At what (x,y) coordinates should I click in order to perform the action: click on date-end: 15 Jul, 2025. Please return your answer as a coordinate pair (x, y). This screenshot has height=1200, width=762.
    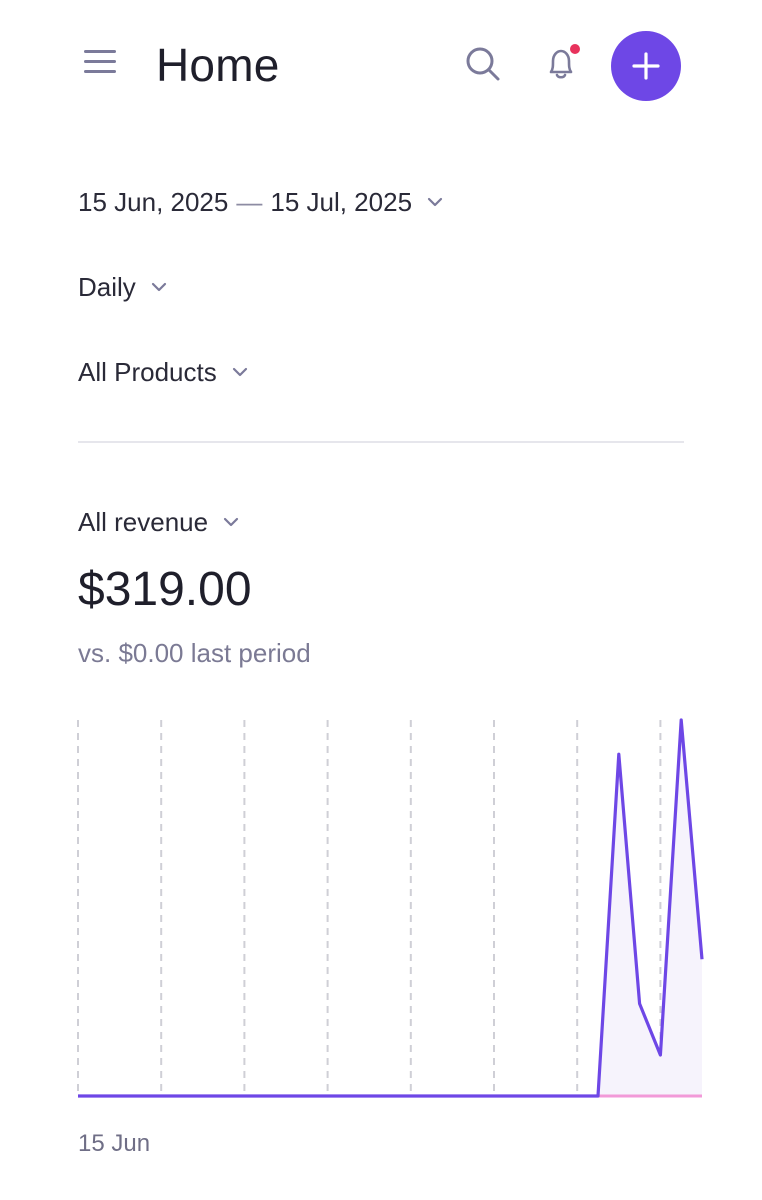
    Looking at the image, I should click on (341, 201).